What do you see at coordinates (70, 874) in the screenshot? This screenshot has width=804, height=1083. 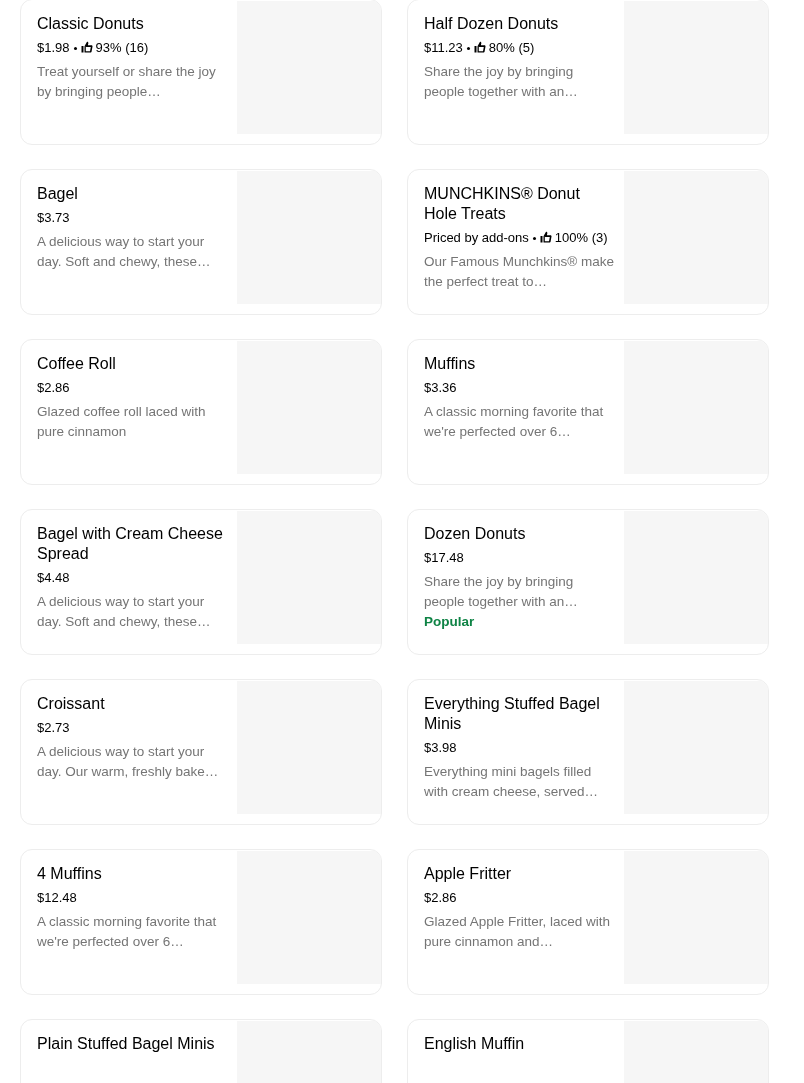 I see `item-name: 4 Muffins` at bounding box center [70, 874].